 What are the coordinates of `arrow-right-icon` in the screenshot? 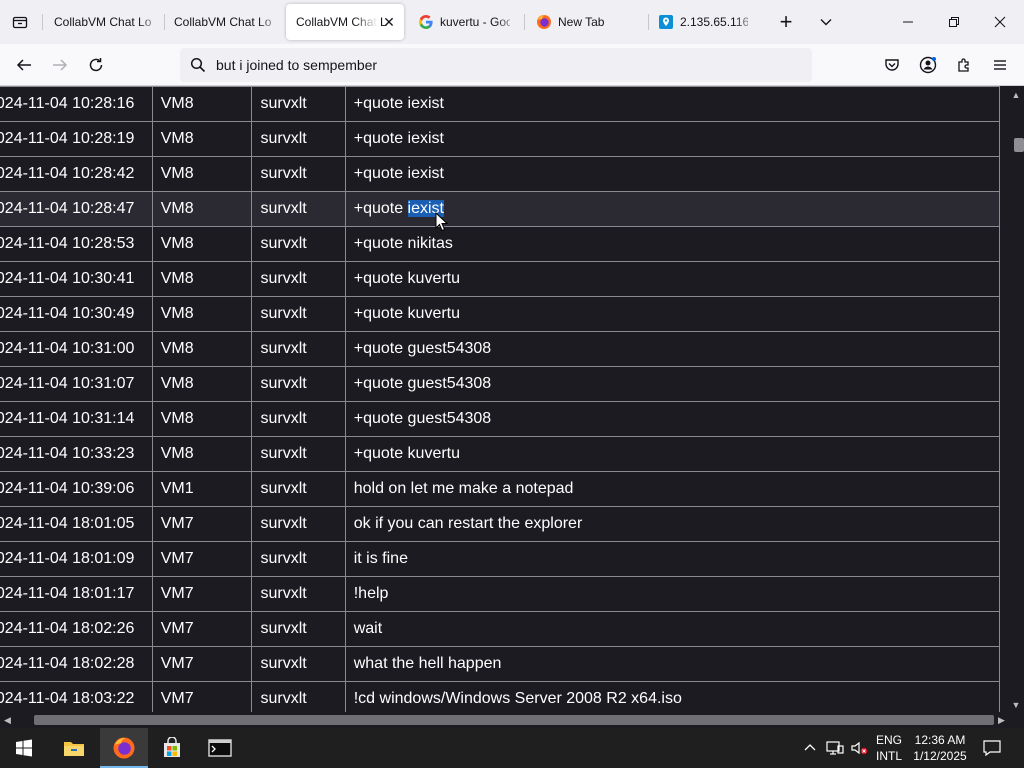 It's located at (60, 65).